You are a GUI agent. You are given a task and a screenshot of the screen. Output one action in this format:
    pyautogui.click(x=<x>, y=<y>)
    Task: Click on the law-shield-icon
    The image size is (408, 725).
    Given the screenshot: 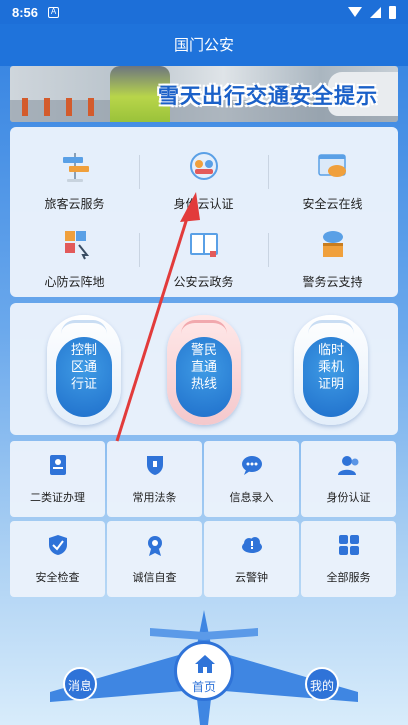 What is the action you would take?
    pyautogui.click(x=154, y=465)
    